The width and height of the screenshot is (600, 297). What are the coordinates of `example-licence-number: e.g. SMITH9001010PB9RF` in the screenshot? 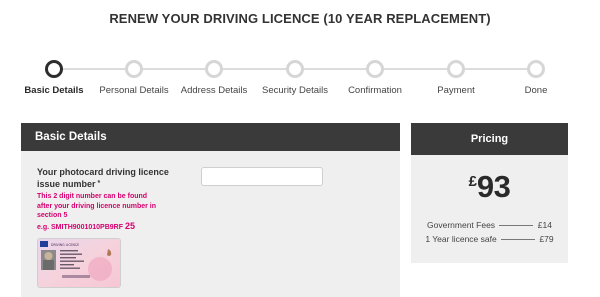 It's located at (80, 227).